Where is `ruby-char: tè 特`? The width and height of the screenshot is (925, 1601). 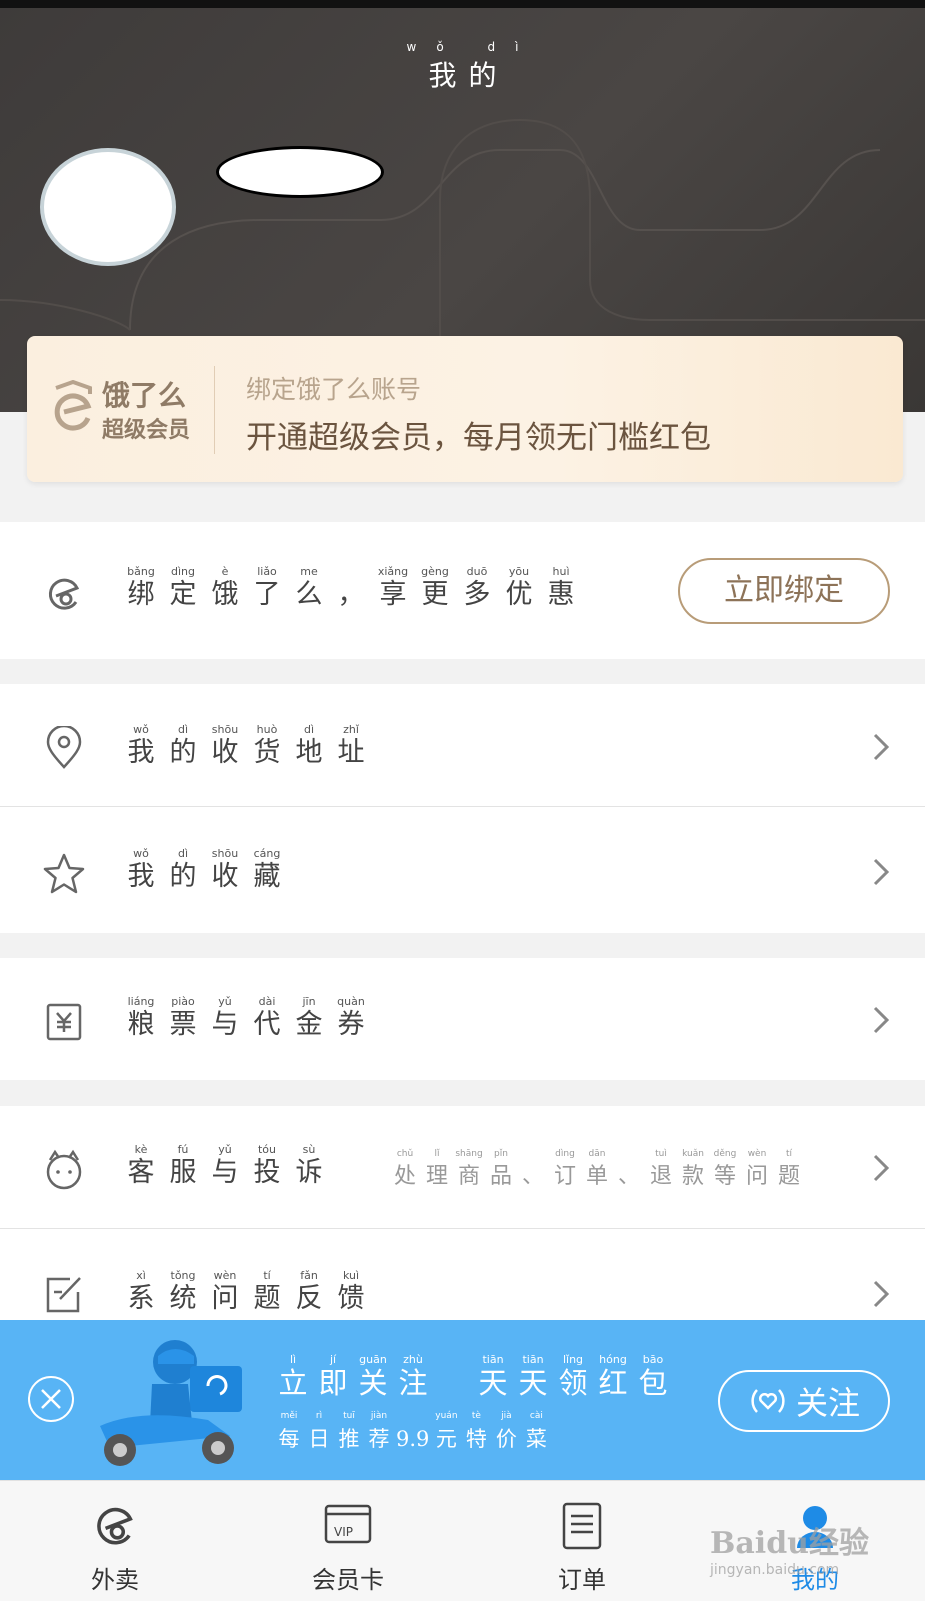
ruby-char: tè 特 is located at coordinates (476, 1433).